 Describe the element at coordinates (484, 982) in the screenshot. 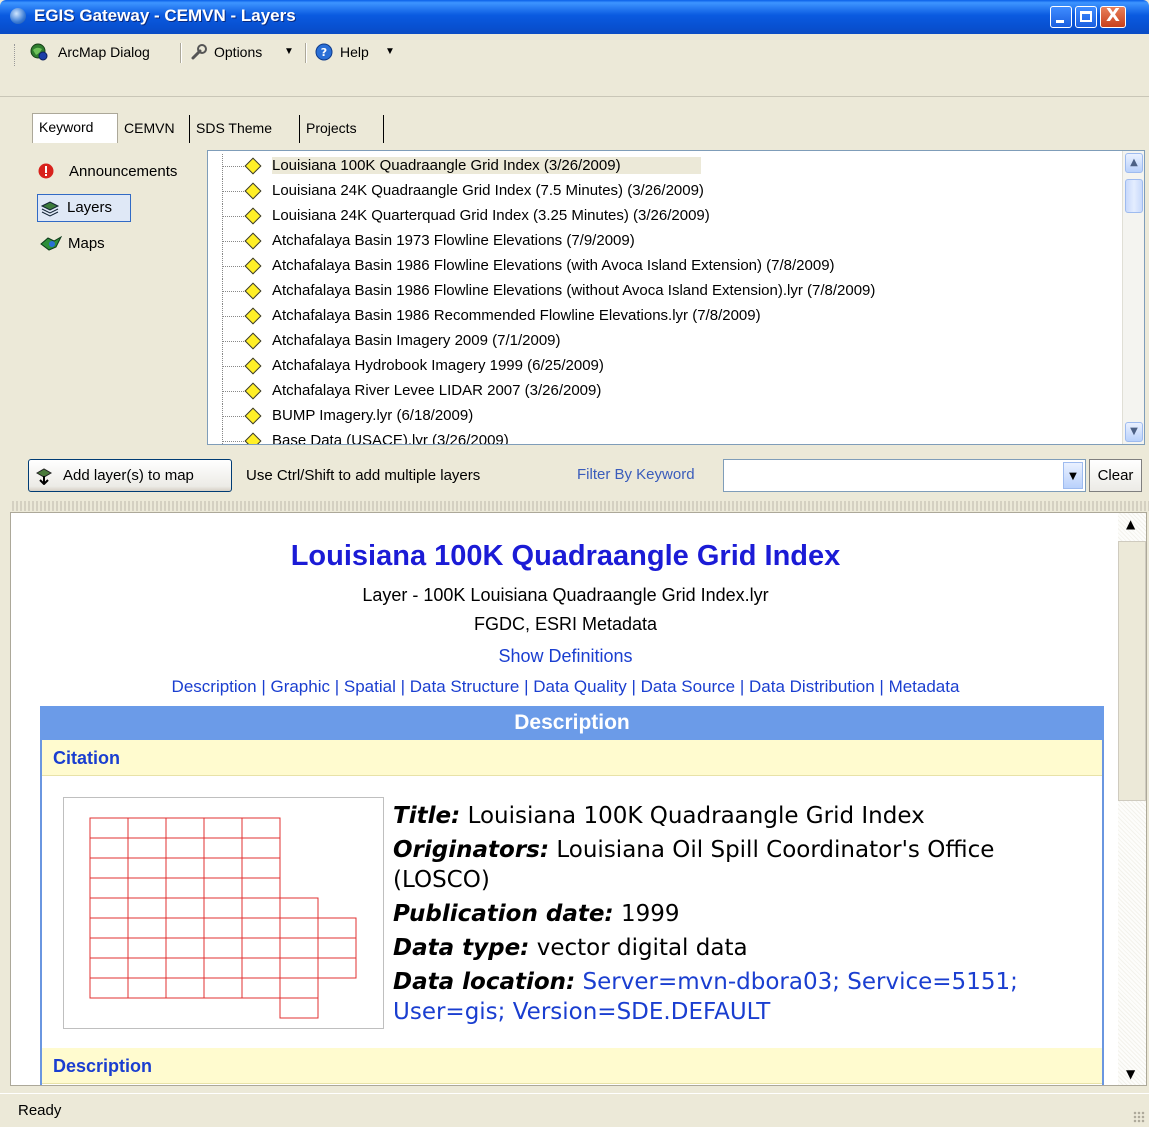

I see `data-location-key: Data location:` at that location.